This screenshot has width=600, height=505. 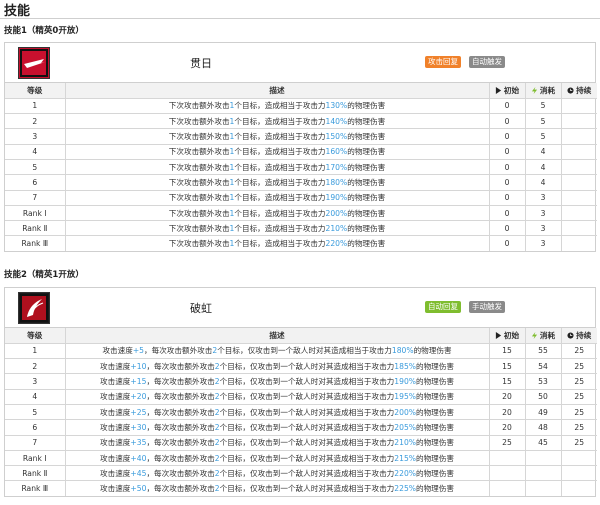 What do you see at coordinates (301, 243) in the screenshot?
I see `table-row: Rank Ⅲ 下次攻击额外攻击1个目标，造成相当于攻击力220%的物理伤害 0 3` at bounding box center [301, 243].